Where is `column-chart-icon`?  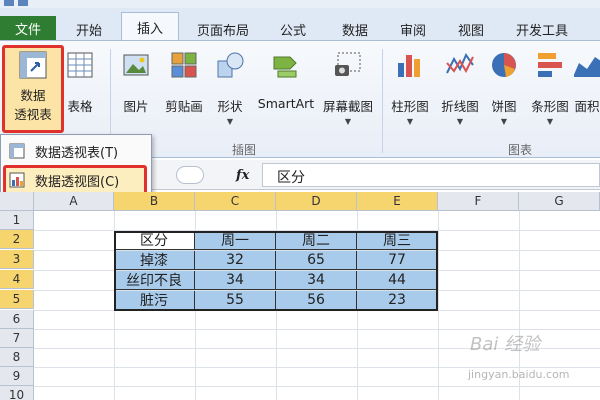
column-chart-icon is located at coordinates (409, 66).